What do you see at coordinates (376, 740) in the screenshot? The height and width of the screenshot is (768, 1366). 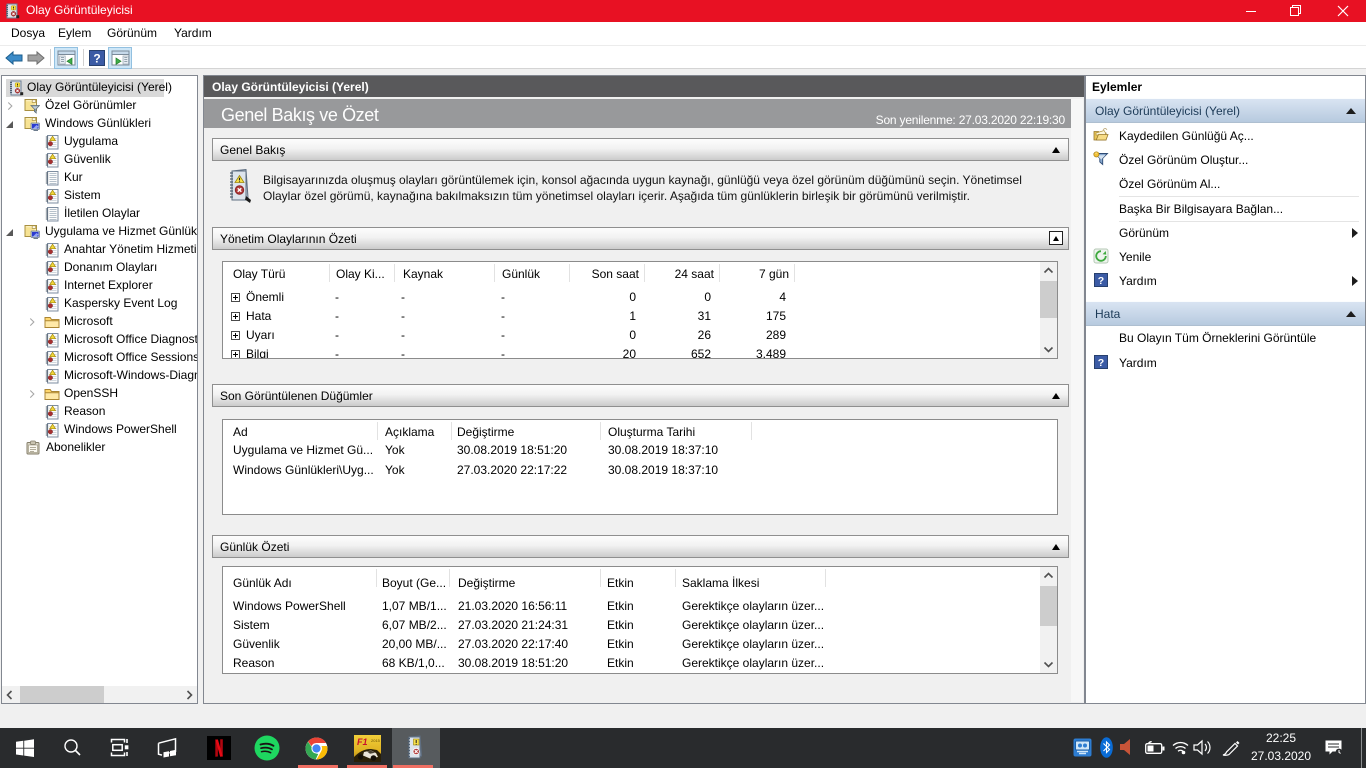 I see `svg-text: 2015` at bounding box center [376, 740].